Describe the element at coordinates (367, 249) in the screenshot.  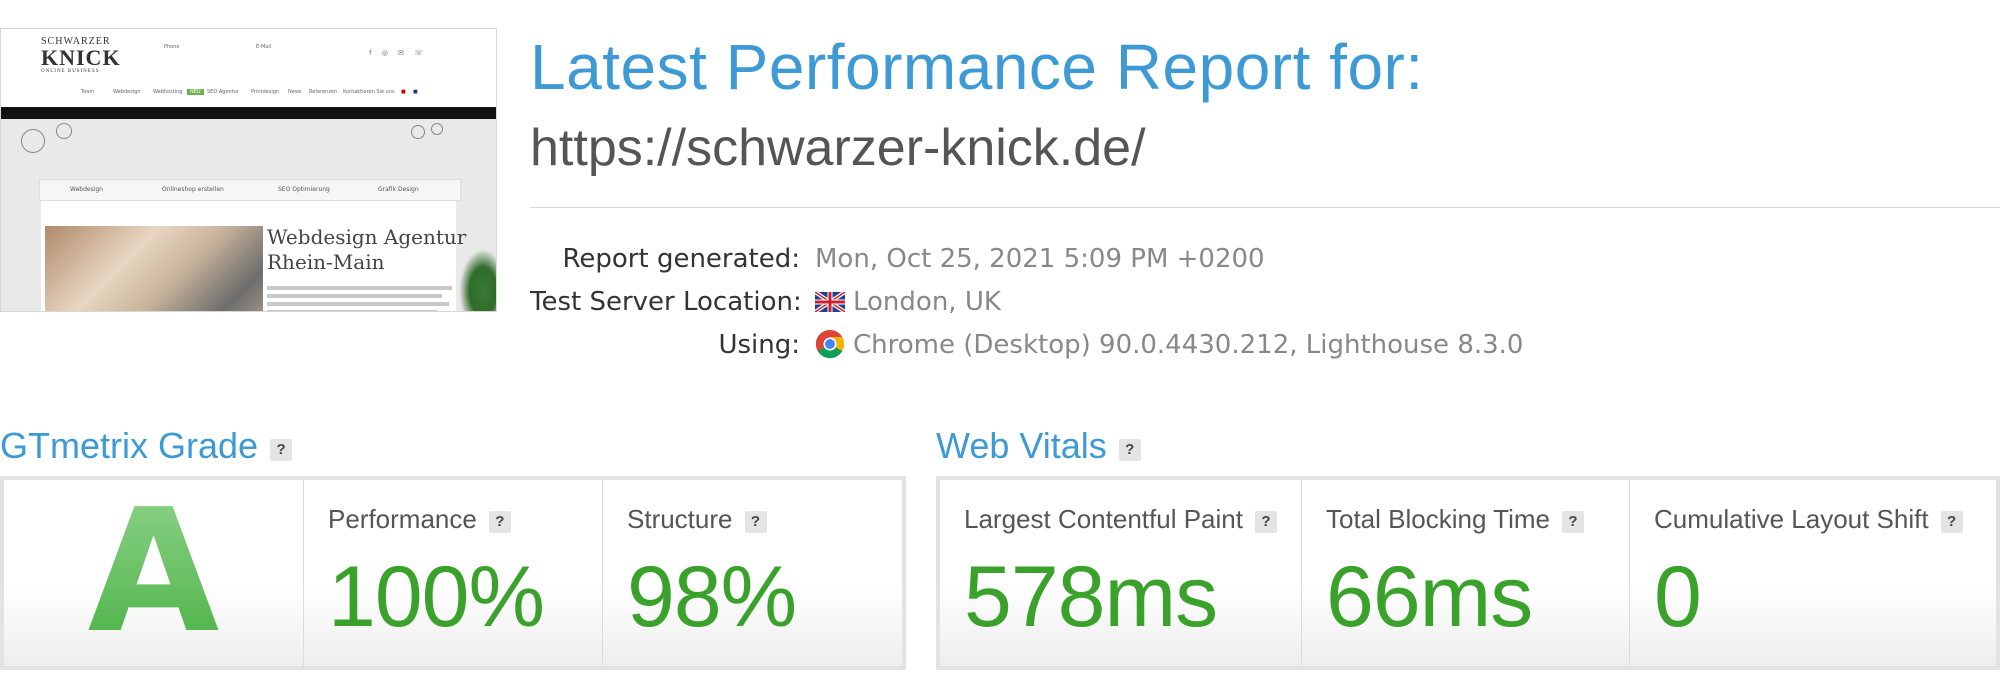
I see `thumbnail-hero-heading: Webdesign Agentur Rhein-Main` at that location.